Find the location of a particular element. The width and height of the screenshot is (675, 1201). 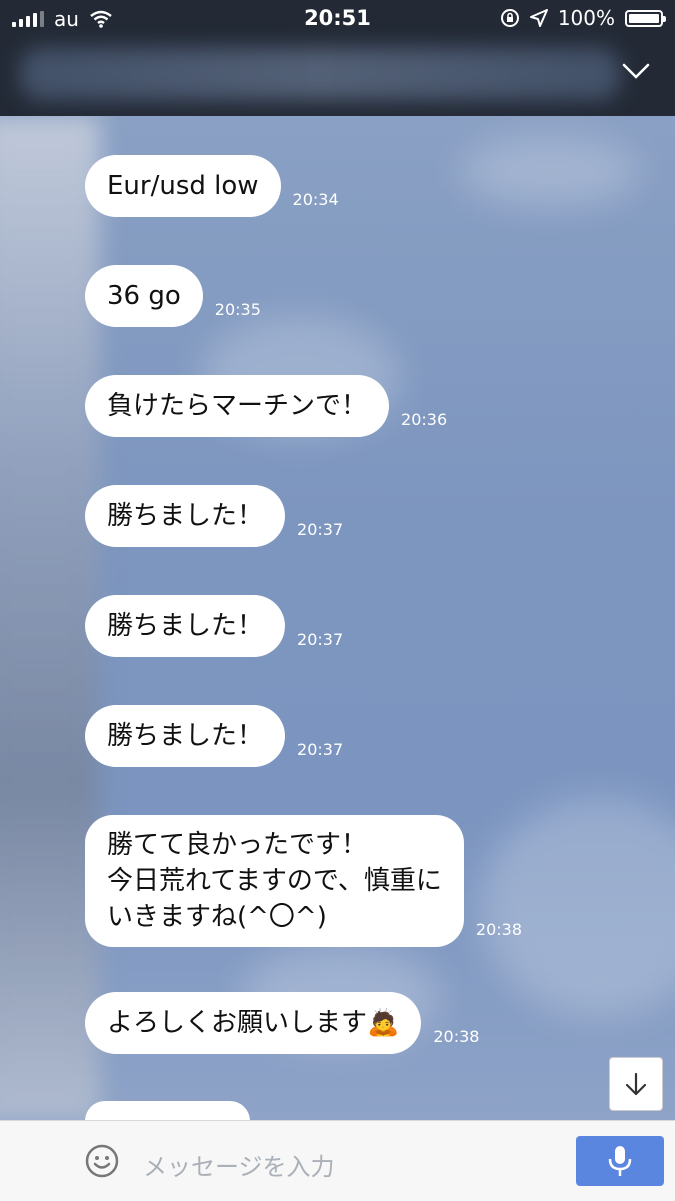

message-time: 20:34 is located at coordinates (315, 199).